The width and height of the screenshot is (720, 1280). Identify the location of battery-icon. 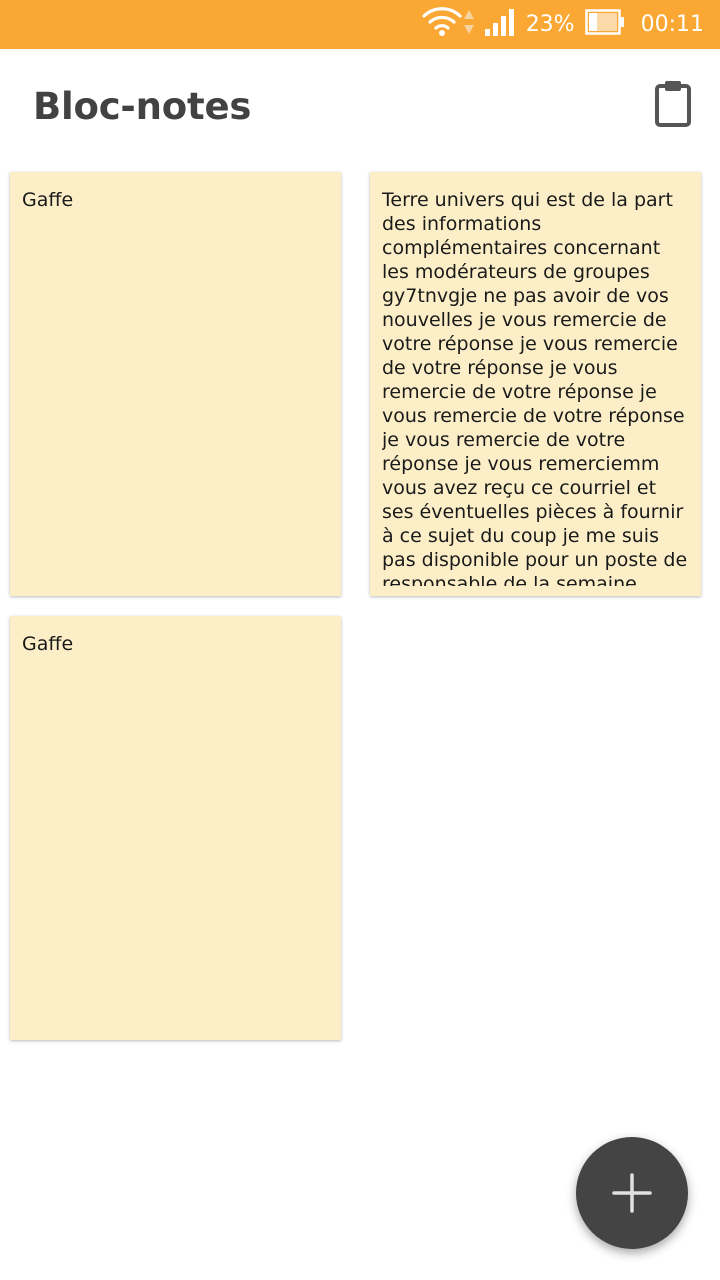
(604, 24).